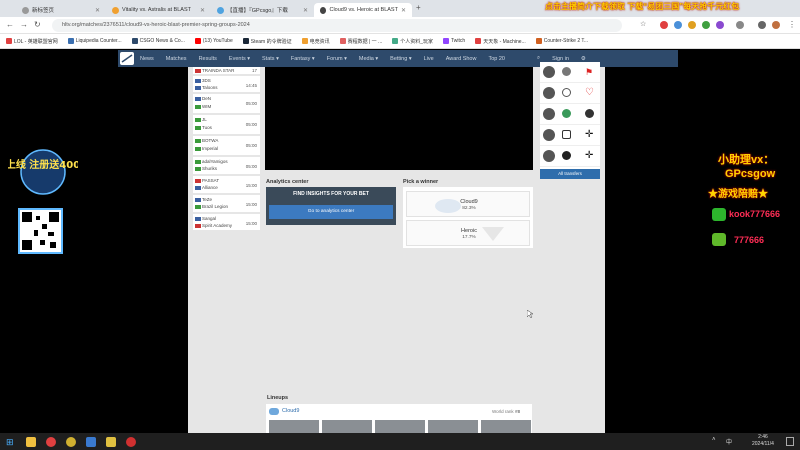 This screenshot has height=450, width=800. Describe the element at coordinates (226, 71) in the screenshot. I see `match-row: TRAINDA STAR 17` at that location.